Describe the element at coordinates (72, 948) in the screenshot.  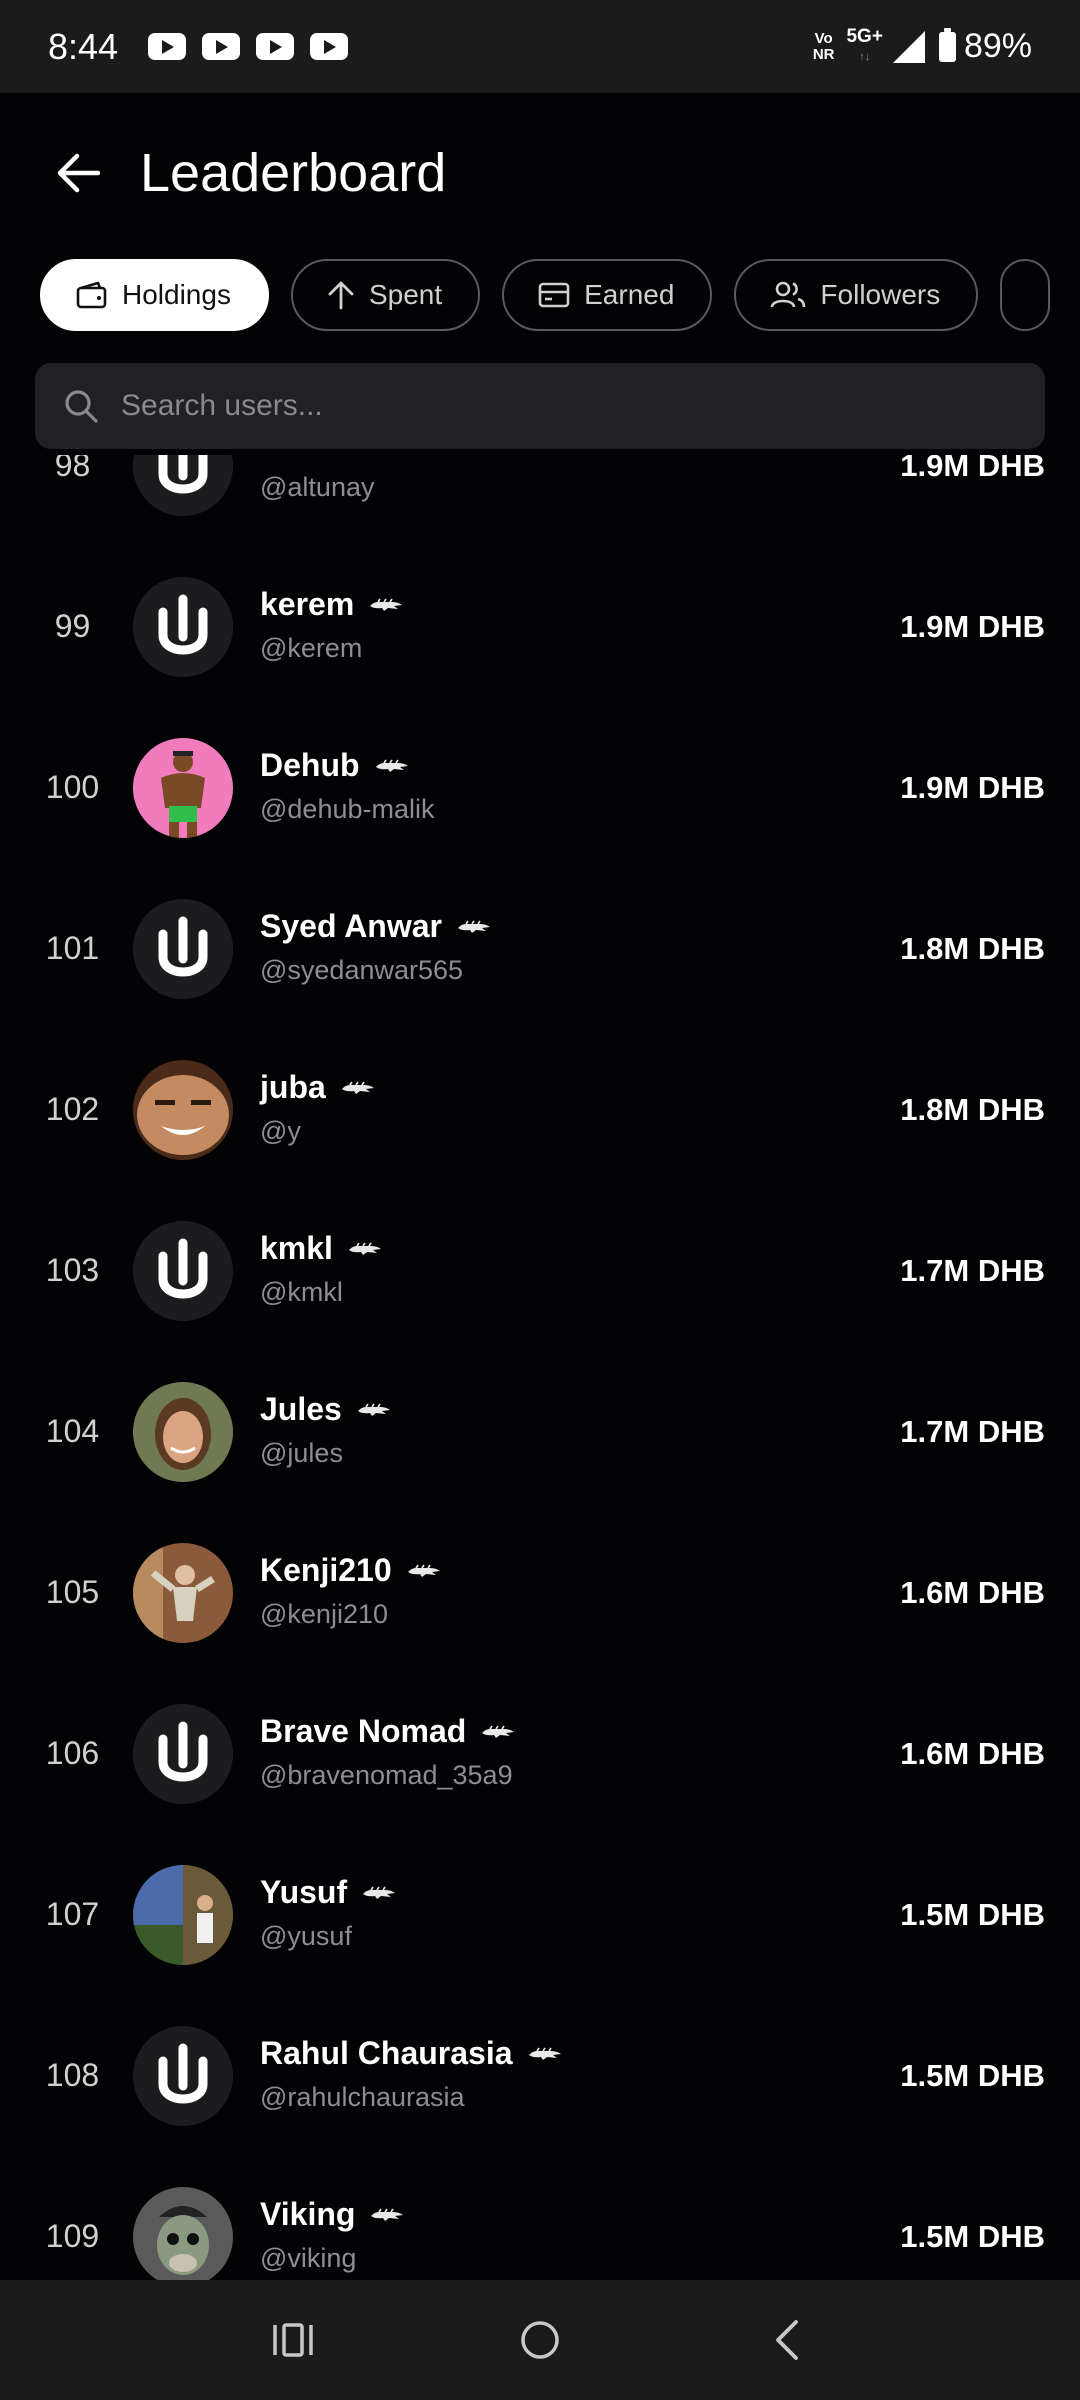
I see `rank-number: 101` at that location.